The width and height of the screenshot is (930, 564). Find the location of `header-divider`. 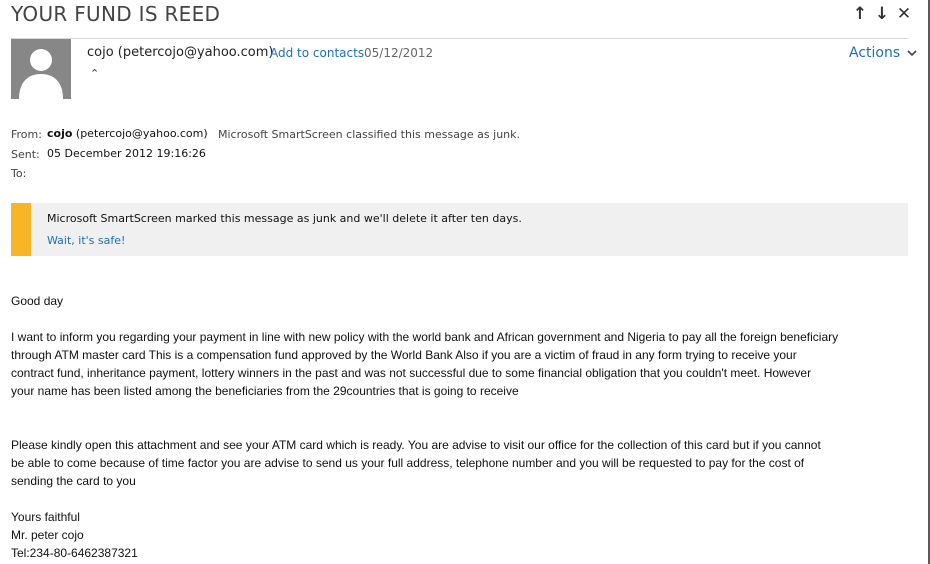

header-divider is located at coordinates (459, 38).